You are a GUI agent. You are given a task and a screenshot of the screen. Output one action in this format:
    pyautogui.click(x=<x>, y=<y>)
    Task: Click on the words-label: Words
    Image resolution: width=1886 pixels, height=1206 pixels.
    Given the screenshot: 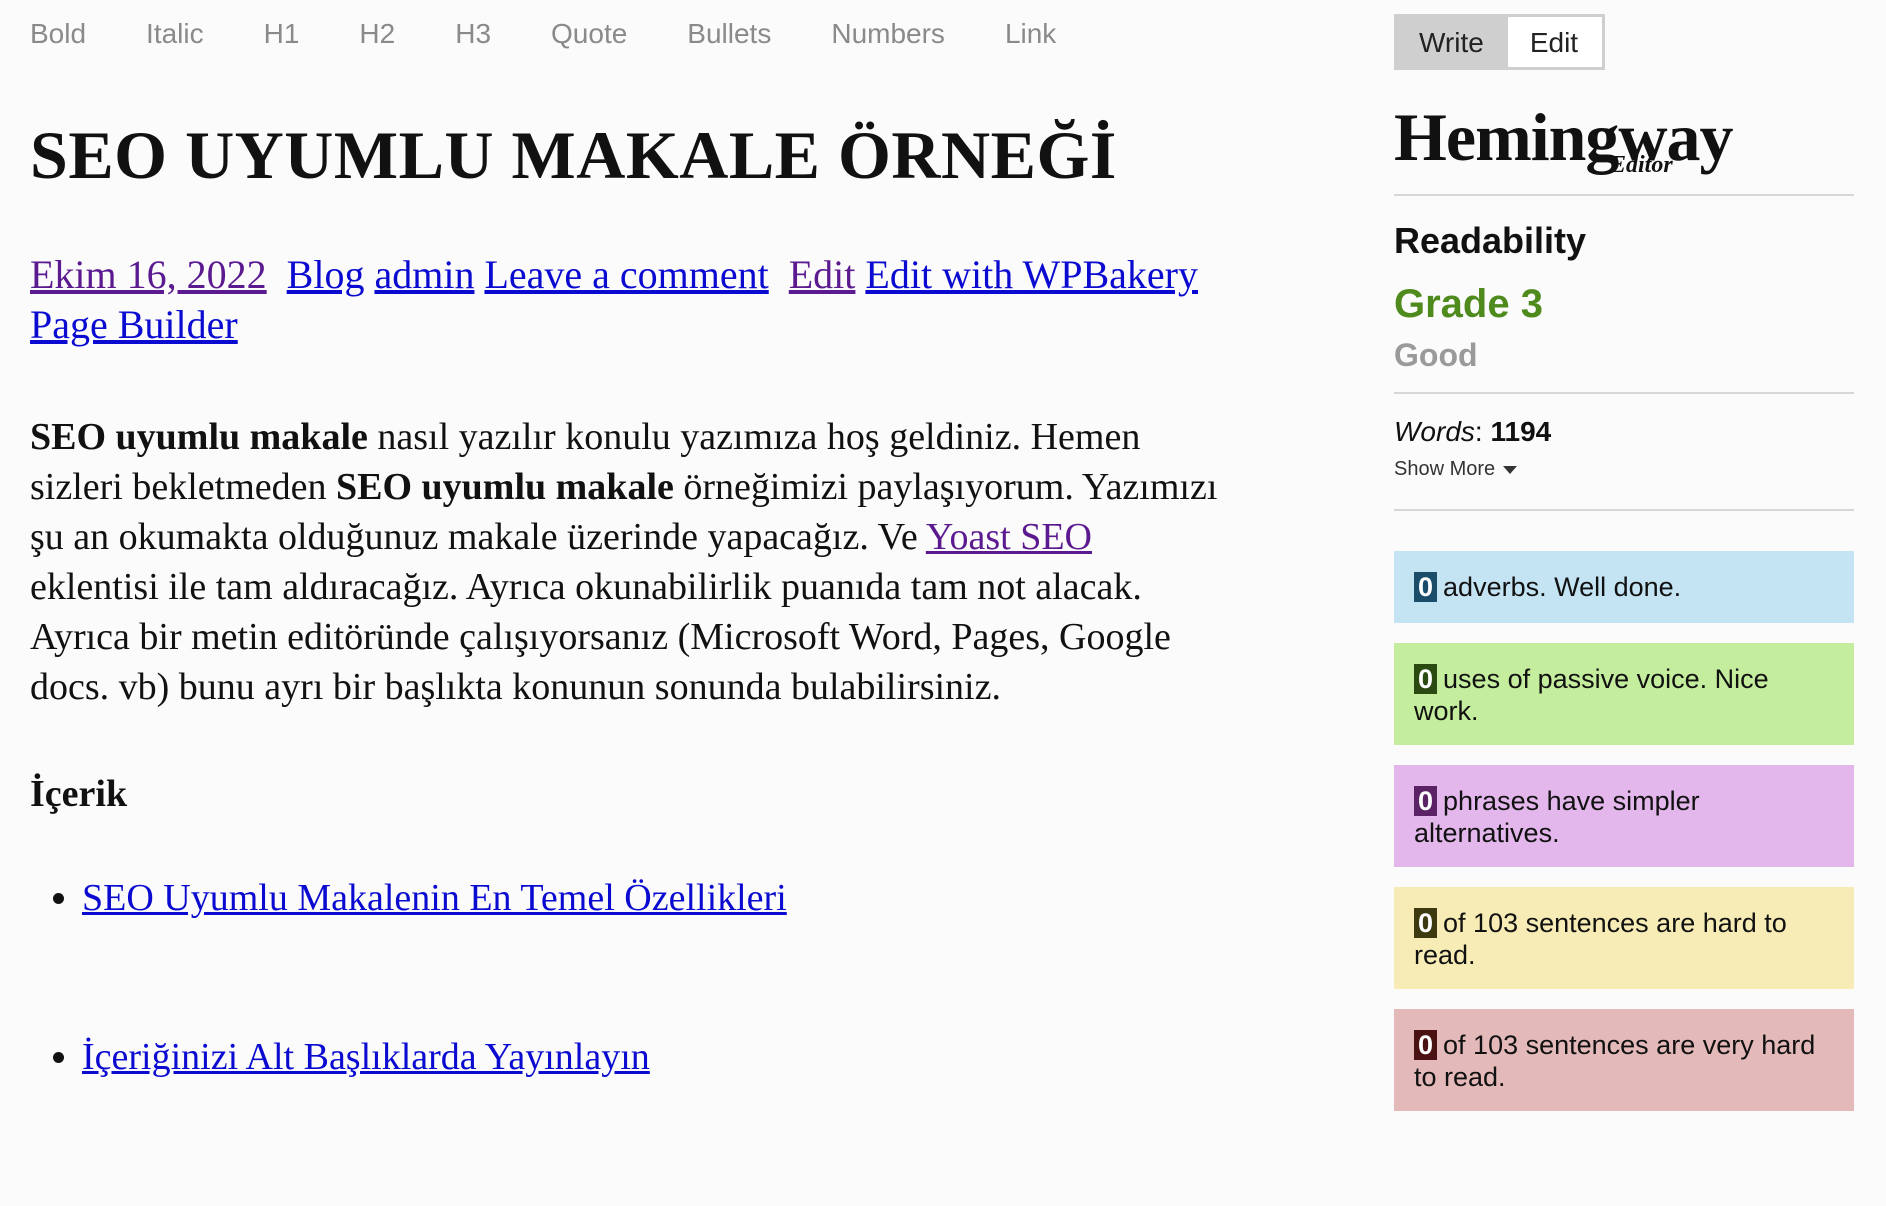 What is the action you would take?
    pyautogui.click(x=1434, y=431)
    